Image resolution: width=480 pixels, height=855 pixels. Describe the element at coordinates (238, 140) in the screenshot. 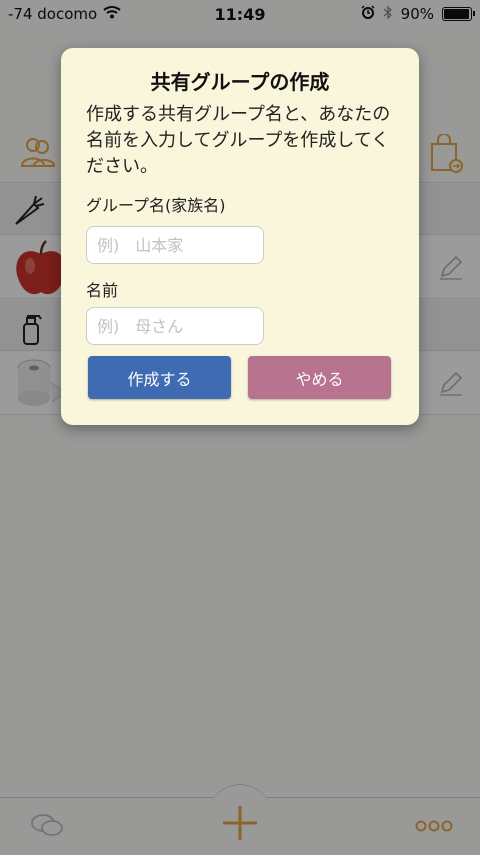

I see `dialog-message: 作成する共有グループ名と、あなたの名前を入力してグループを作成してください。` at that location.